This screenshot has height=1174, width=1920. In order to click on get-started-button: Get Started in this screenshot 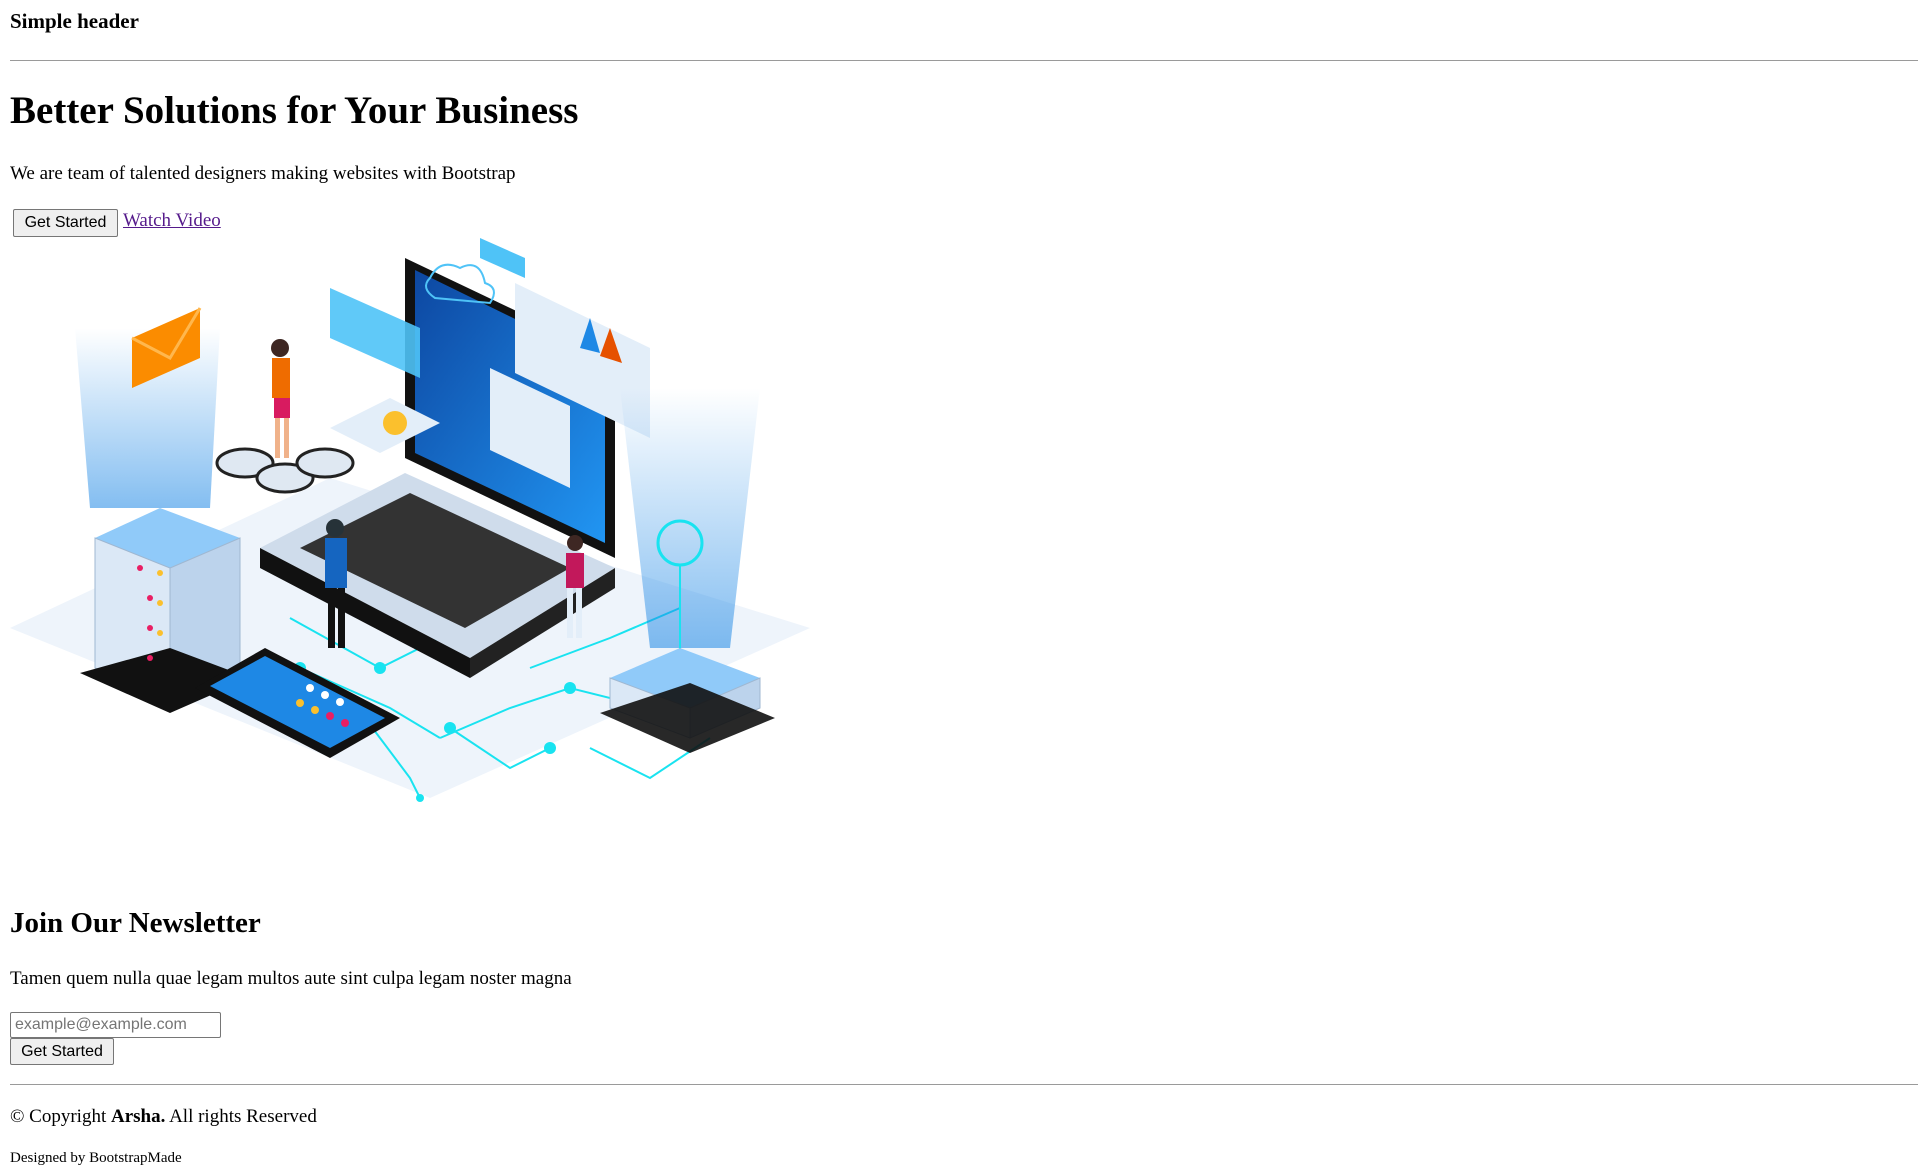, I will do `click(65, 223)`.